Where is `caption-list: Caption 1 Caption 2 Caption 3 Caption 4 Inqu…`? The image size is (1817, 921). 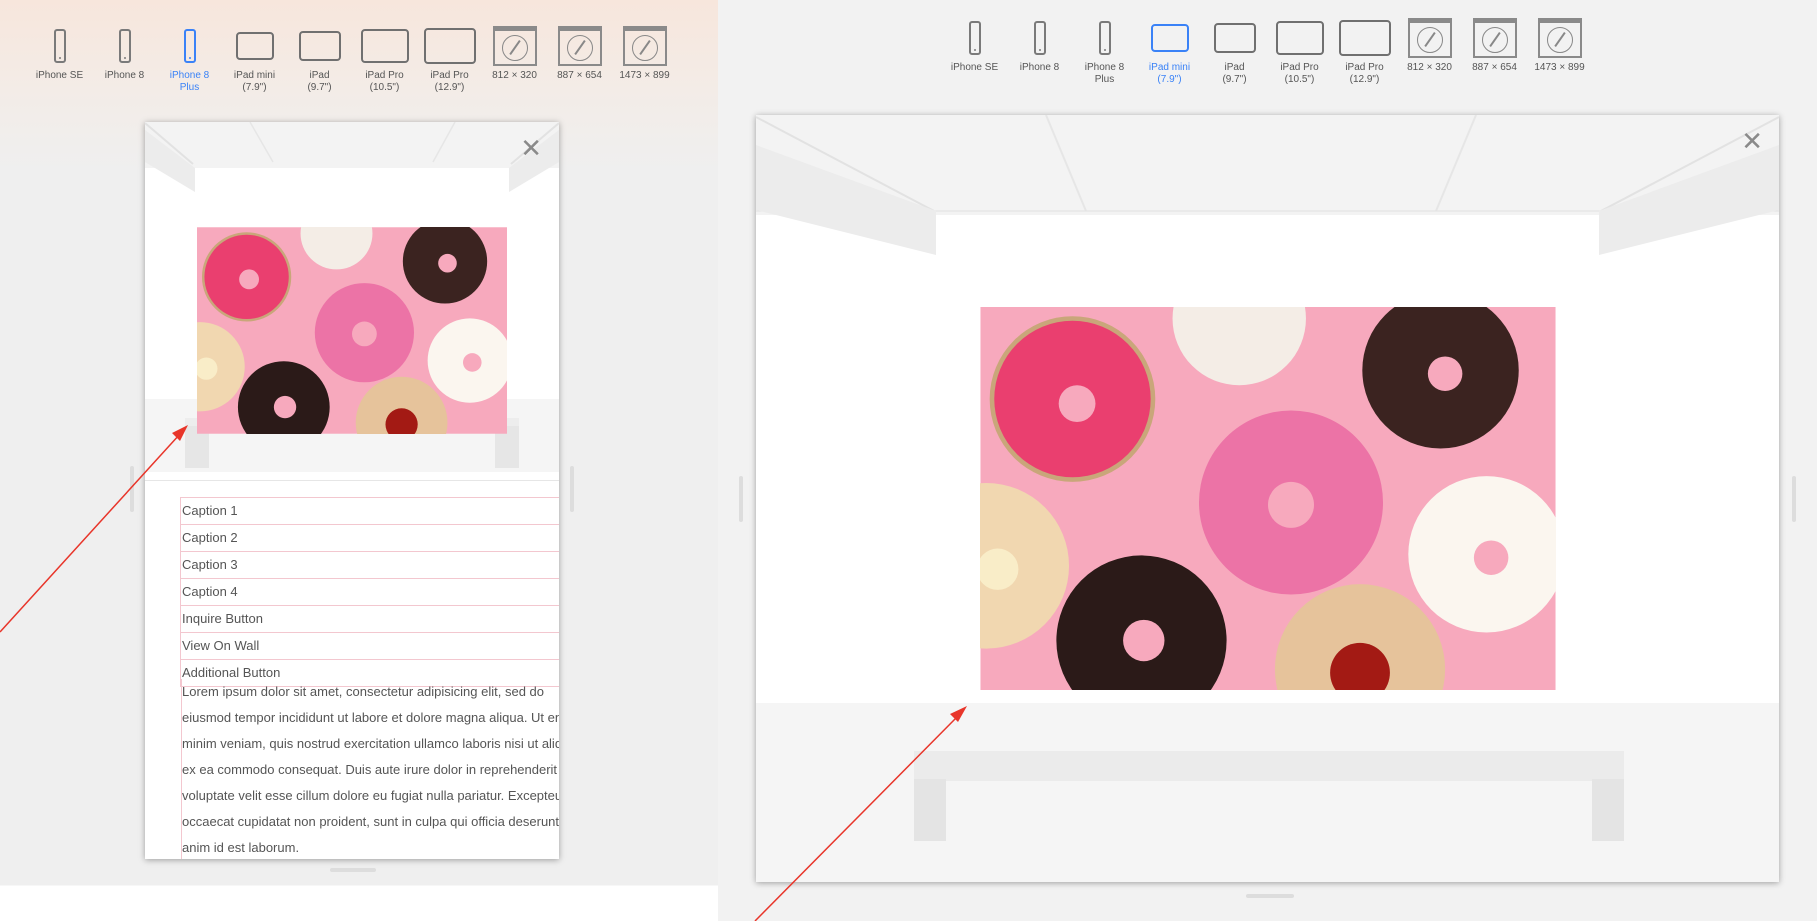 caption-list: Caption 1 Caption 2 Caption 3 Caption 4 Inqu… is located at coordinates (369, 592).